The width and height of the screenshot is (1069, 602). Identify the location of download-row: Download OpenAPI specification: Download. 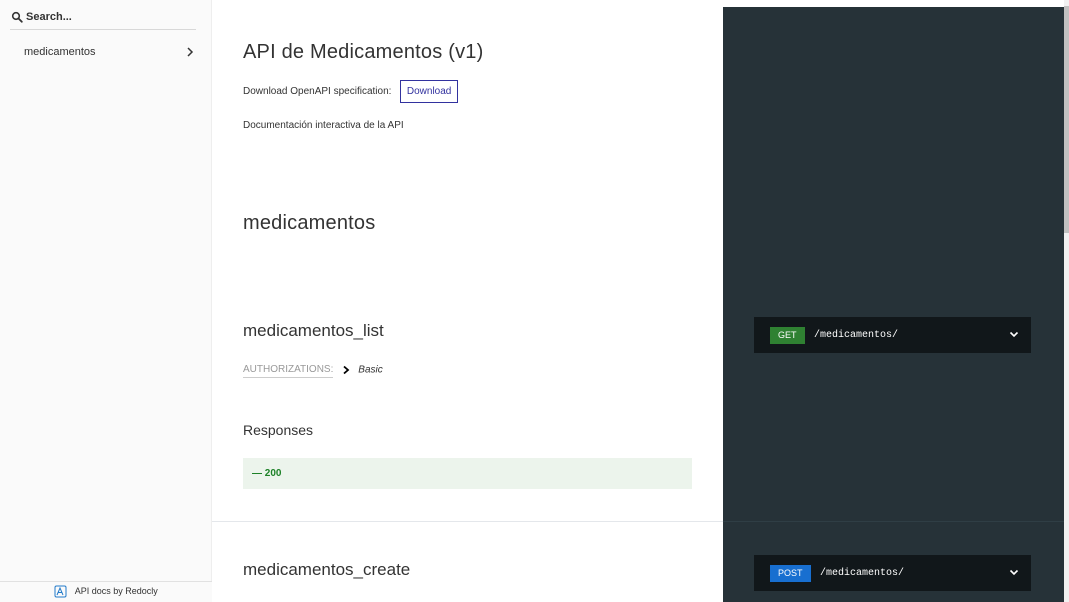
(351, 92).